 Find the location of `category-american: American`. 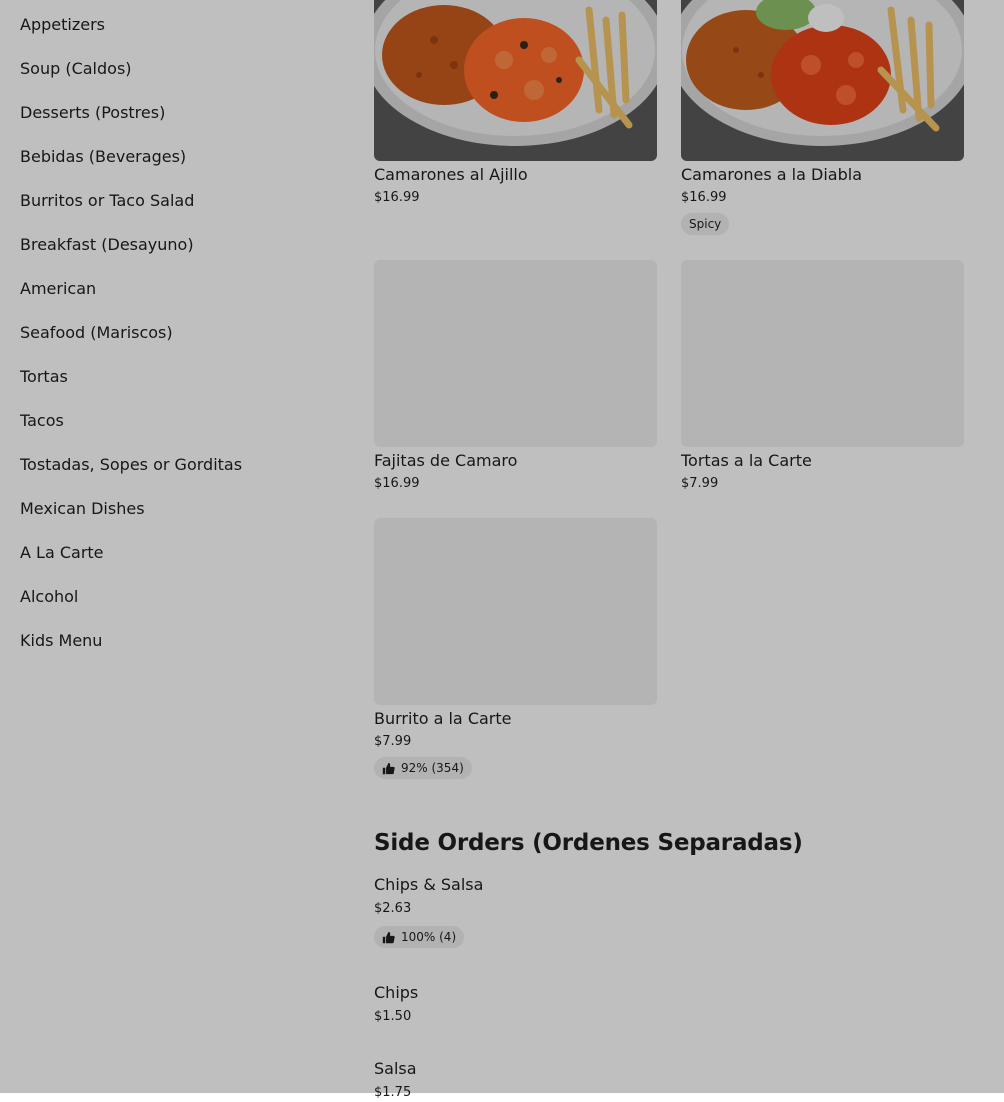

category-american: American is located at coordinates (58, 289).